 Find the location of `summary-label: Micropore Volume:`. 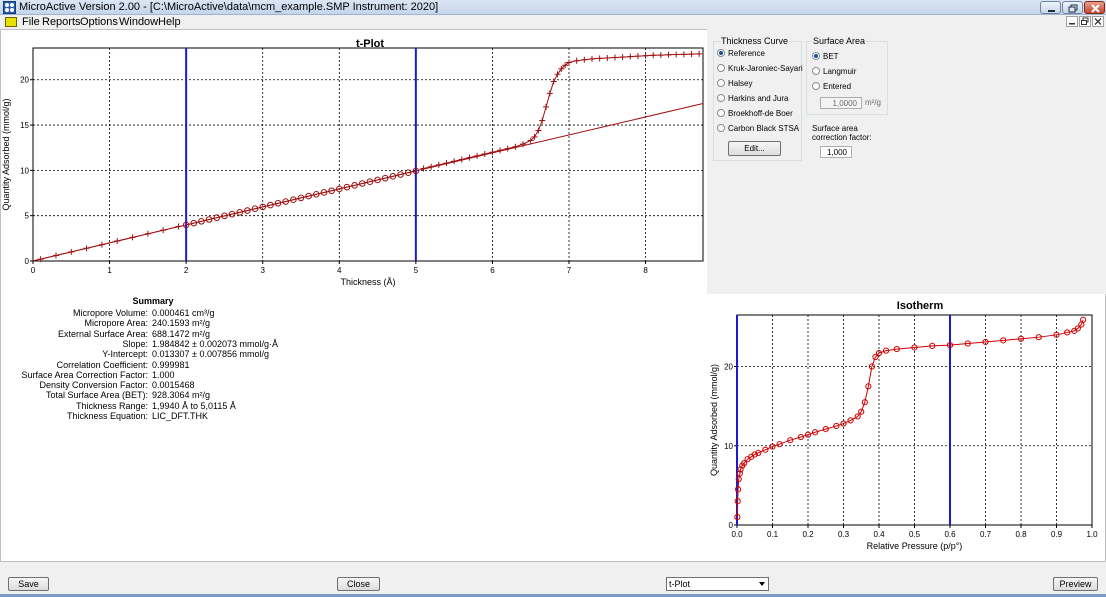

summary-label: Micropore Volume: is located at coordinates (110, 313).